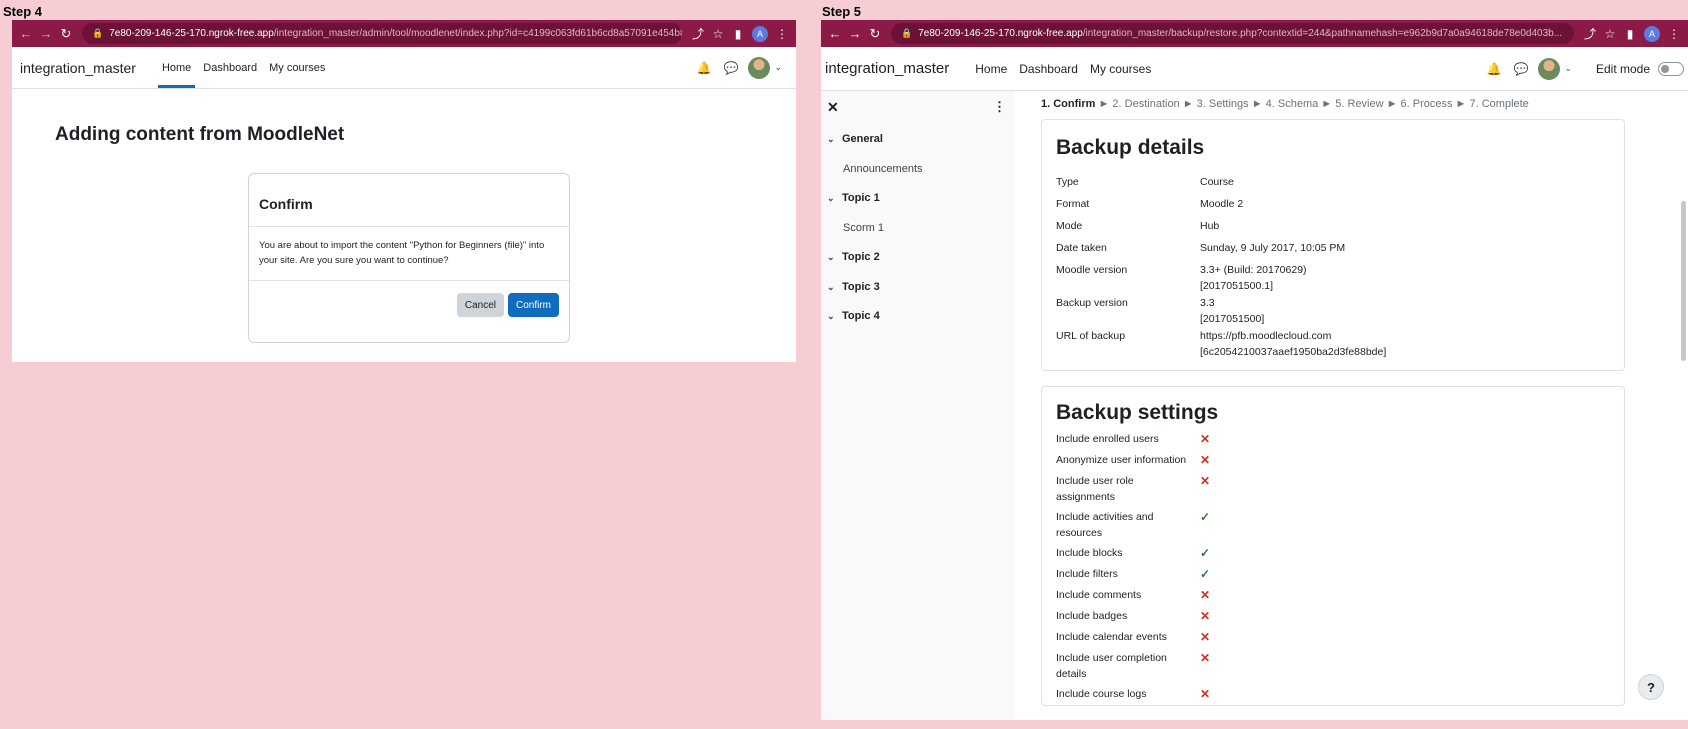  What do you see at coordinates (1138, 226) in the screenshot?
I see `detail-row: Mode Hub` at bounding box center [1138, 226].